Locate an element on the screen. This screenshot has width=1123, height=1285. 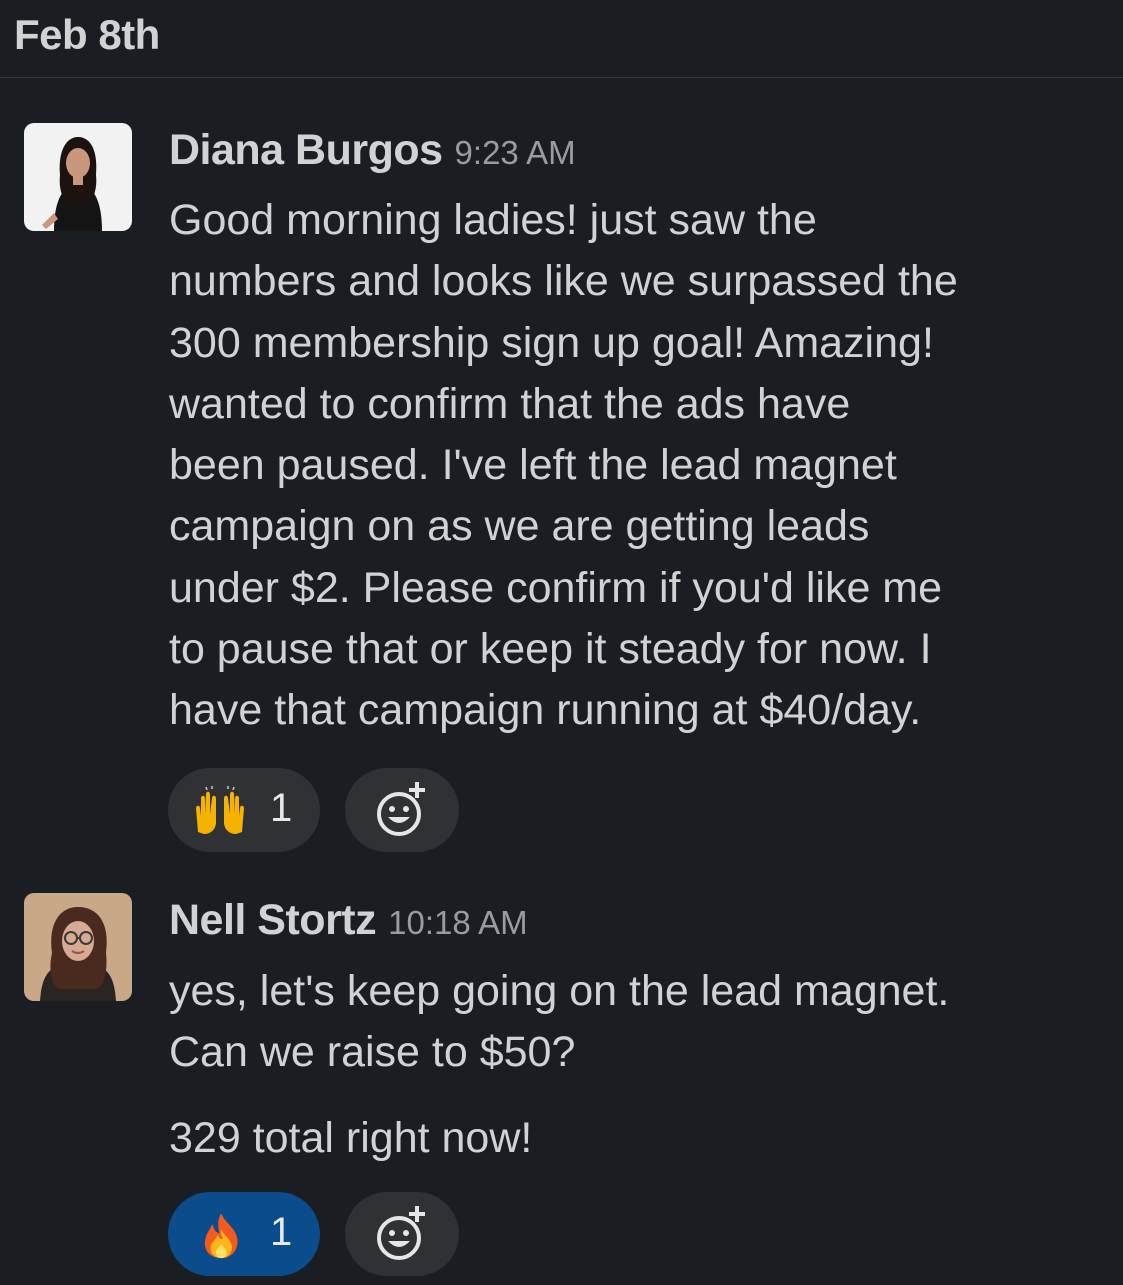
raised-hands-icon is located at coordinates (220, 810).